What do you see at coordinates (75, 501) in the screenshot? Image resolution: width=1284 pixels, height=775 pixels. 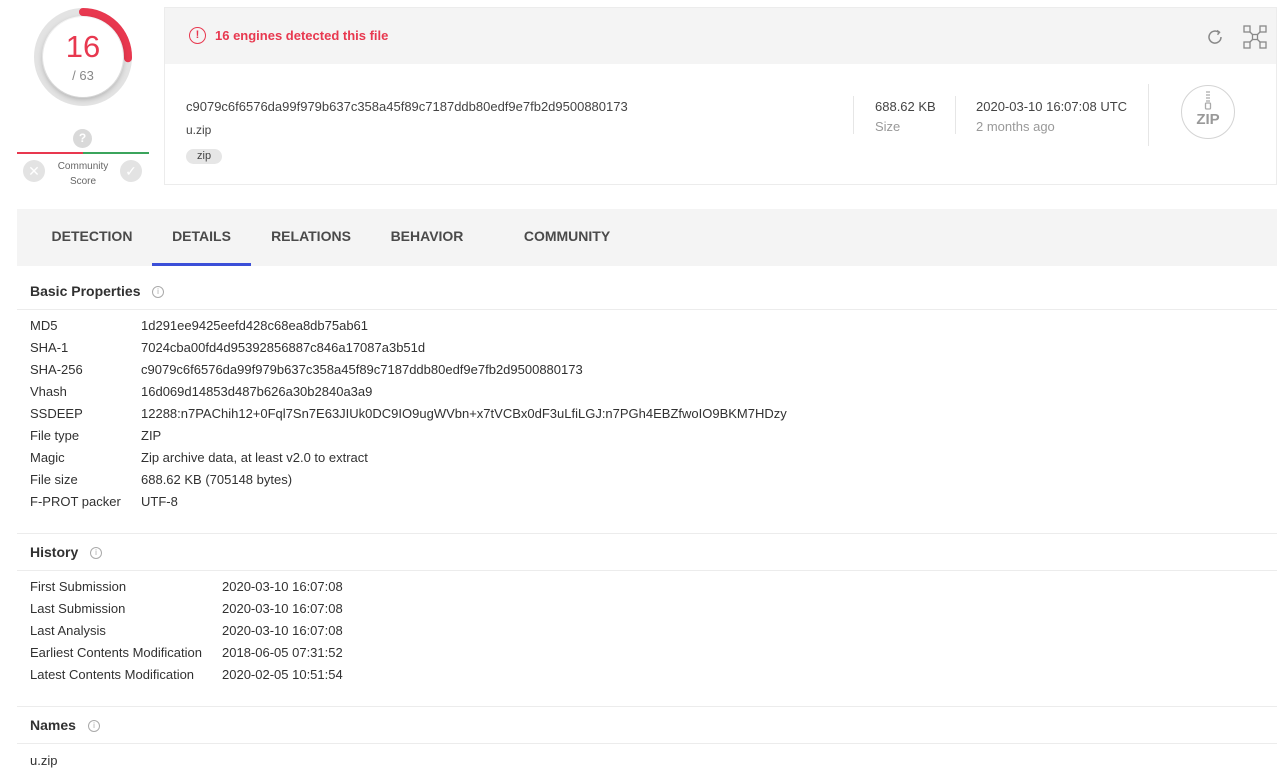 I see `property-key: F-PROT packer` at bounding box center [75, 501].